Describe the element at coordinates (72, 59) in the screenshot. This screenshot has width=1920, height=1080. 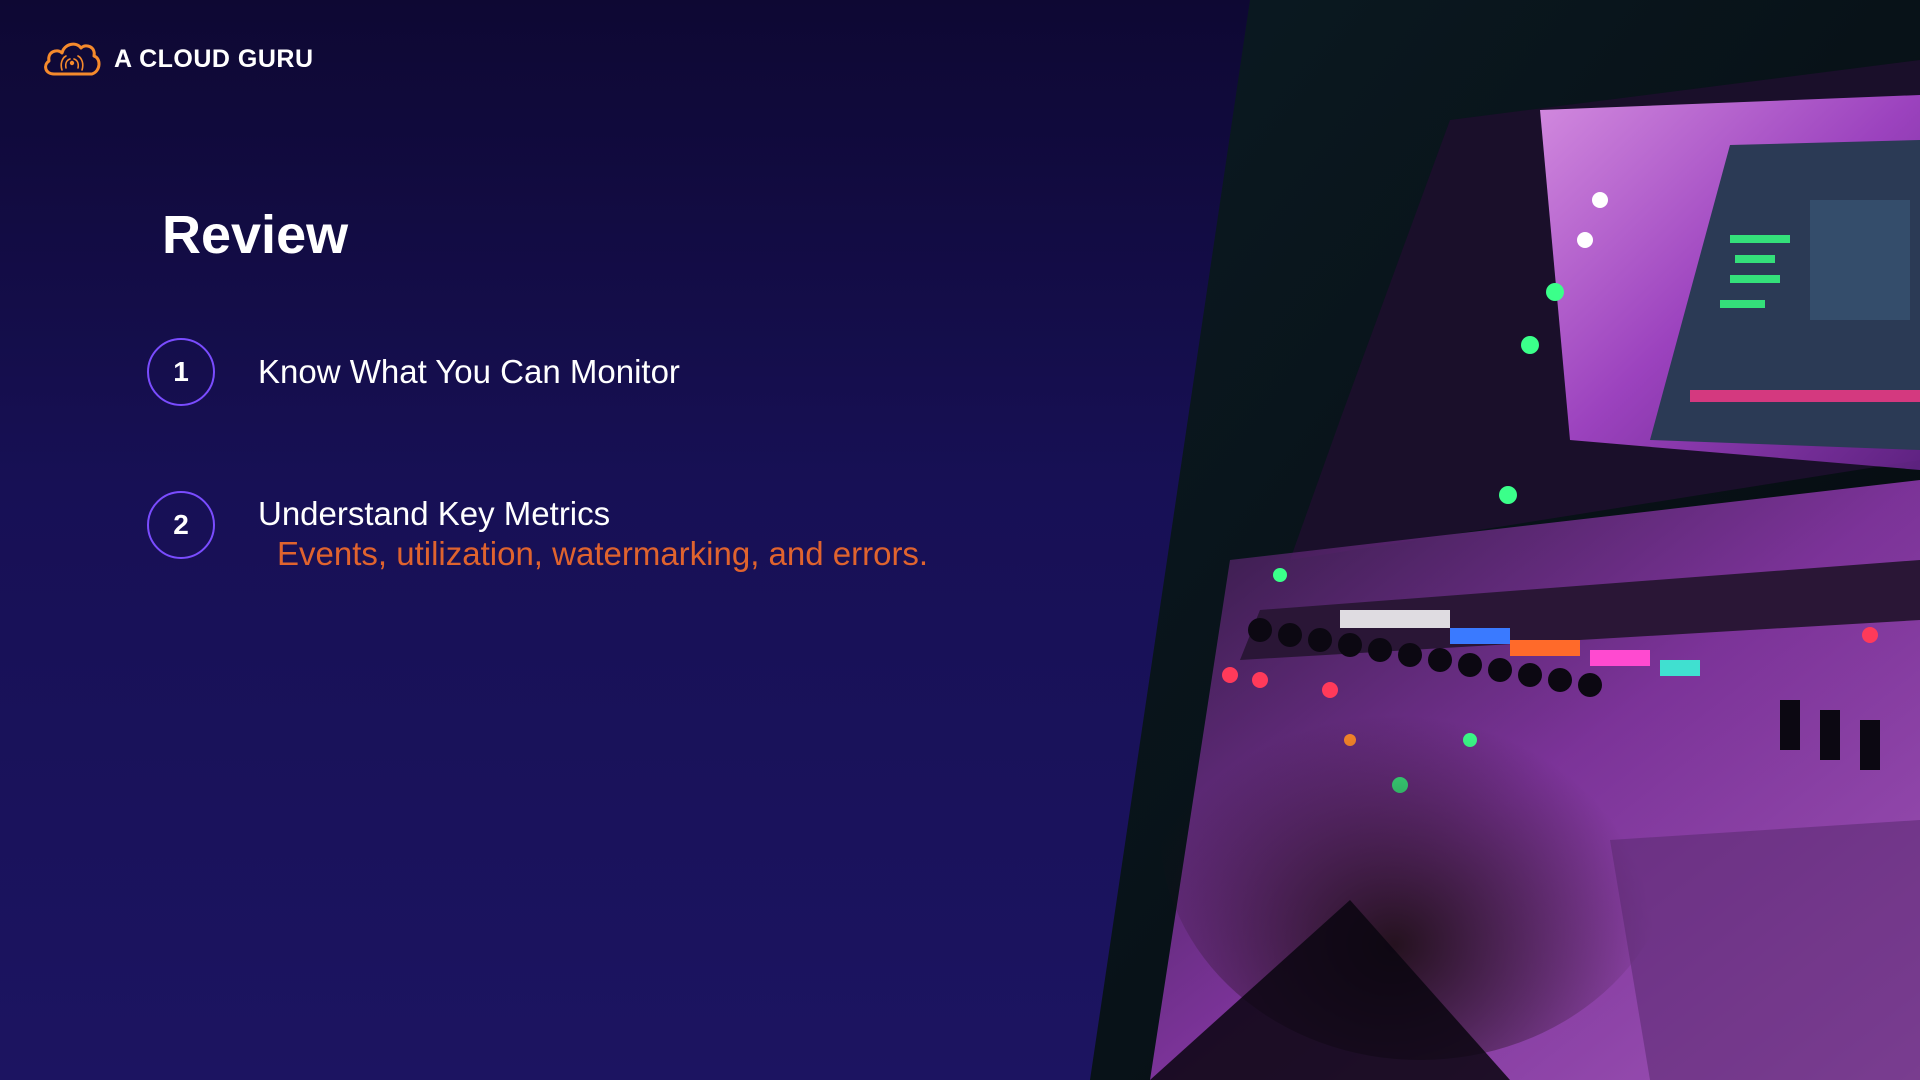
I see `cloud-logo-icon` at that location.